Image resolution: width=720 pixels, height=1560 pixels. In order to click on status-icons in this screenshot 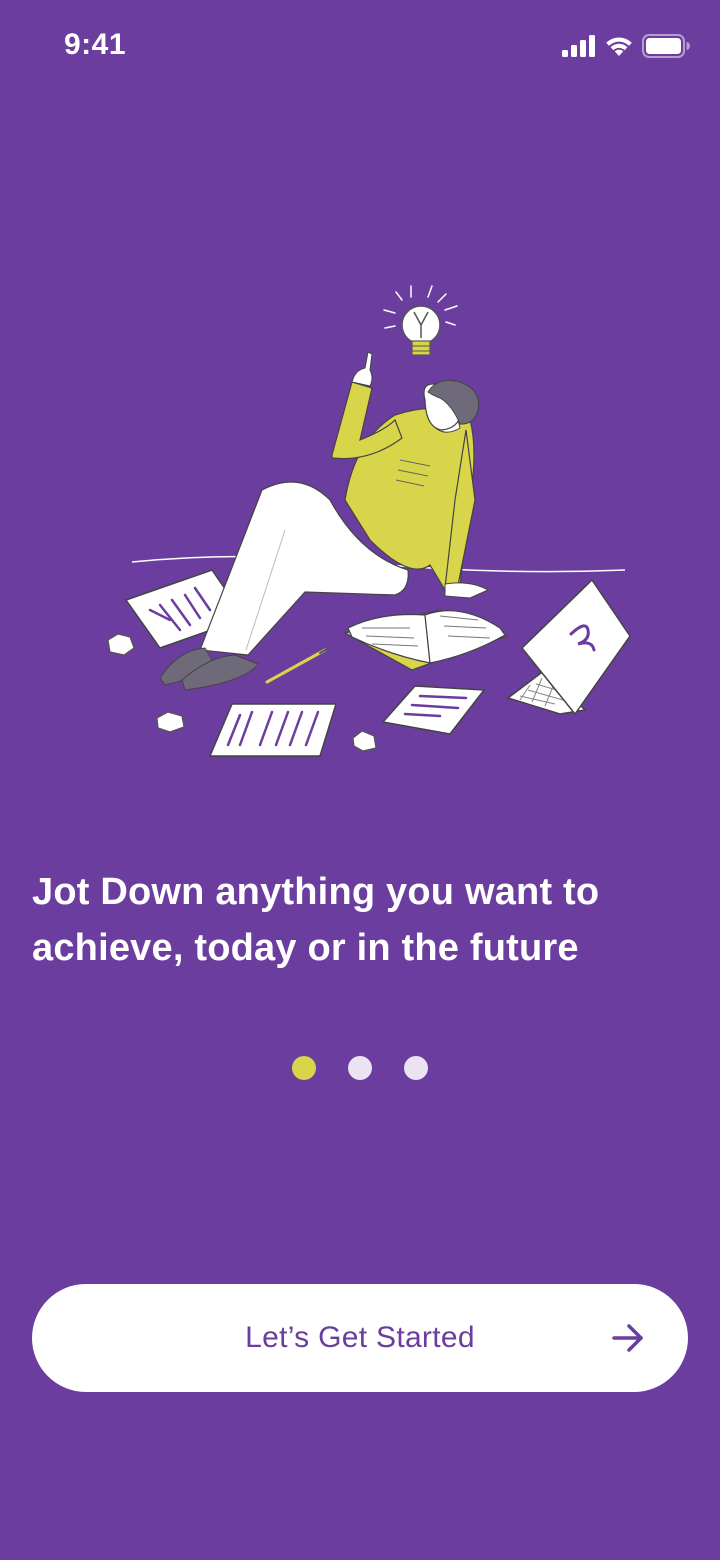, I will do `click(626, 46)`.